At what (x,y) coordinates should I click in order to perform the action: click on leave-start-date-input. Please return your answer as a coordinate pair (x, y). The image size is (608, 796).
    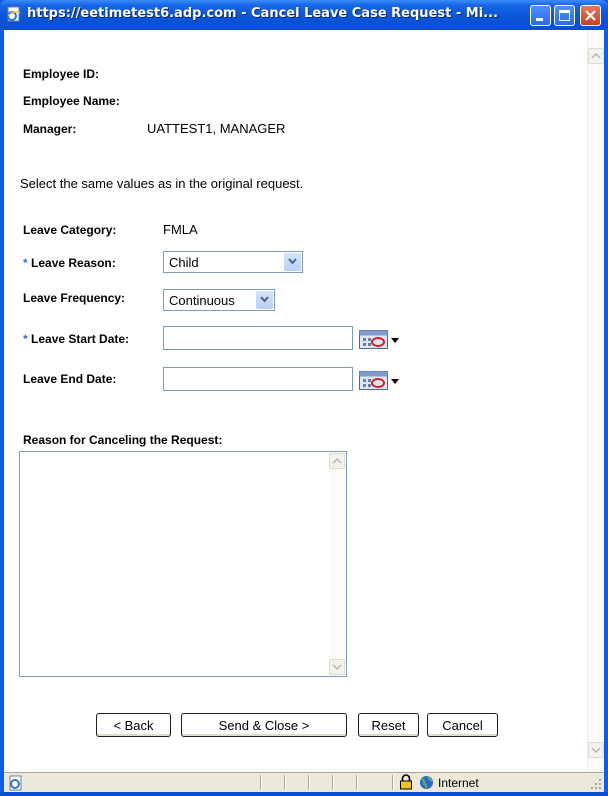
    Looking at the image, I should click on (258, 338).